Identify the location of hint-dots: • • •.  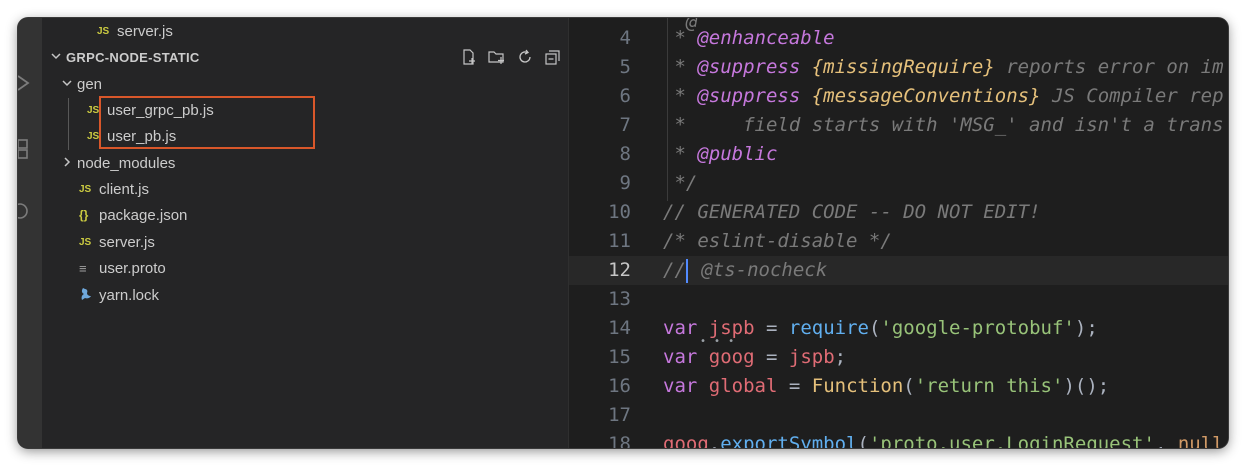
(718, 341).